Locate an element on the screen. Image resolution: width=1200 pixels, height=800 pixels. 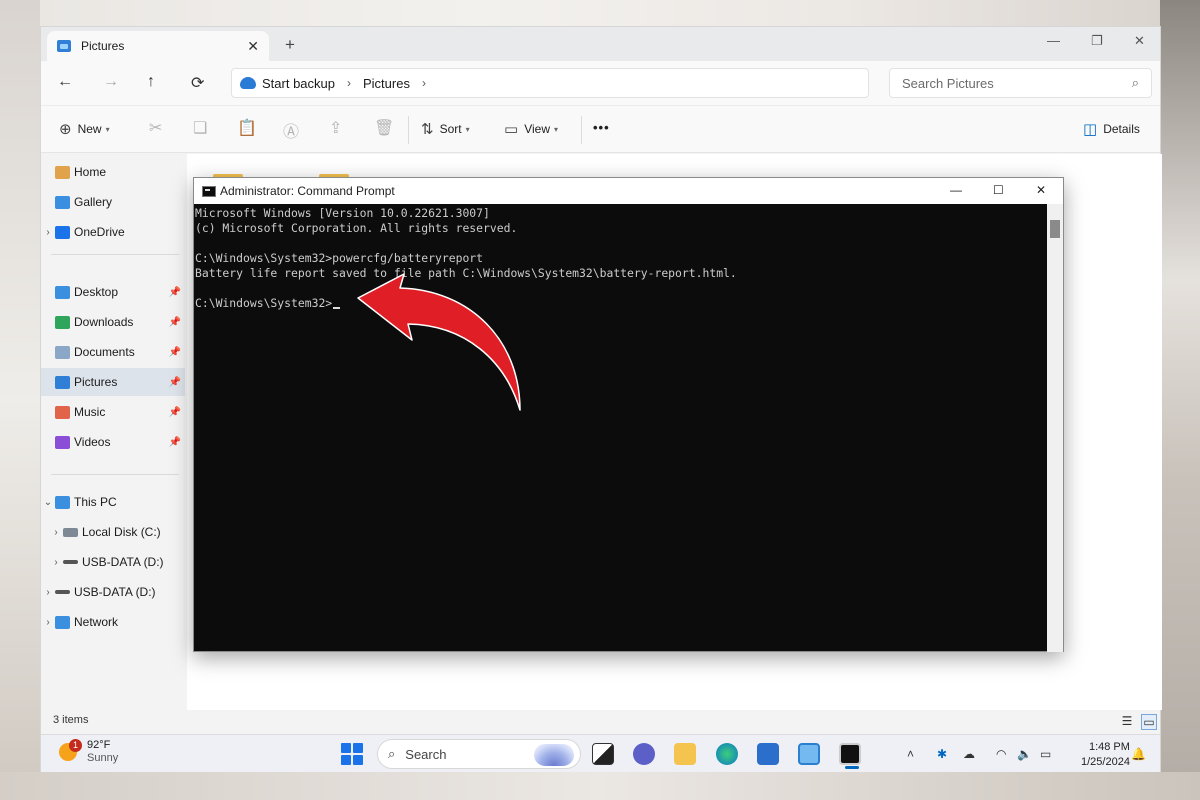
weather-temperature: 92°F is located at coordinates (99, 745).